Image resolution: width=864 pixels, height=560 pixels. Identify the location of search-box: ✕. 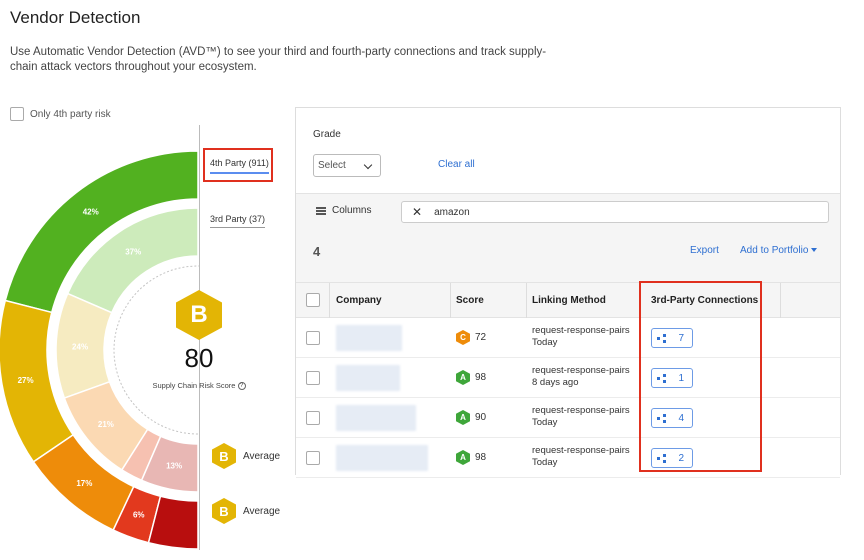
(615, 212).